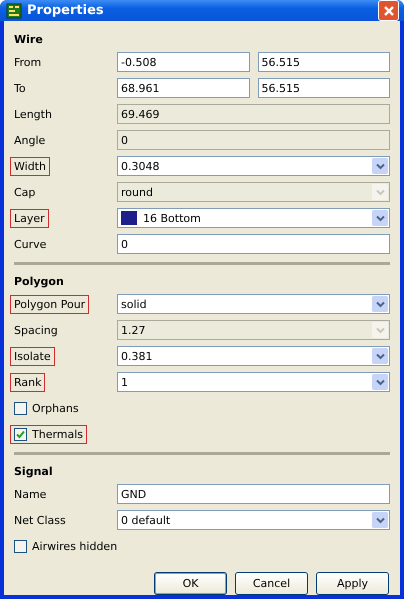 This screenshot has height=599, width=404. I want to click on input-field: 69.469, so click(253, 114).